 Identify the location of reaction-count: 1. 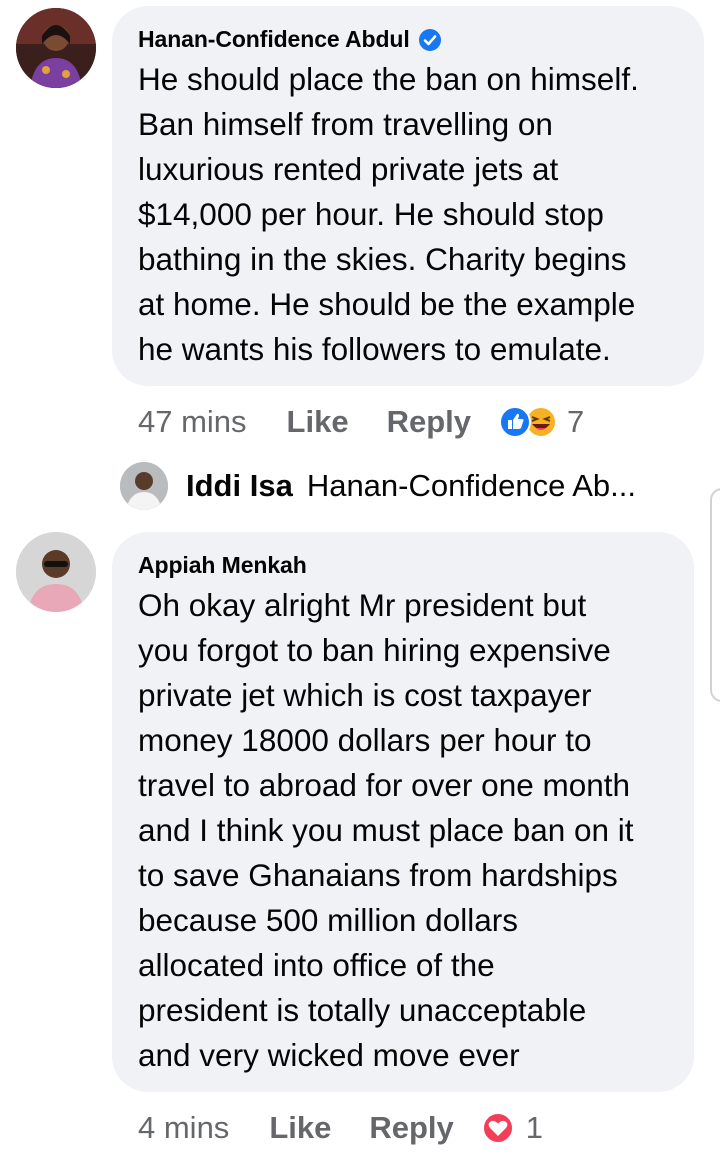
(534, 1127).